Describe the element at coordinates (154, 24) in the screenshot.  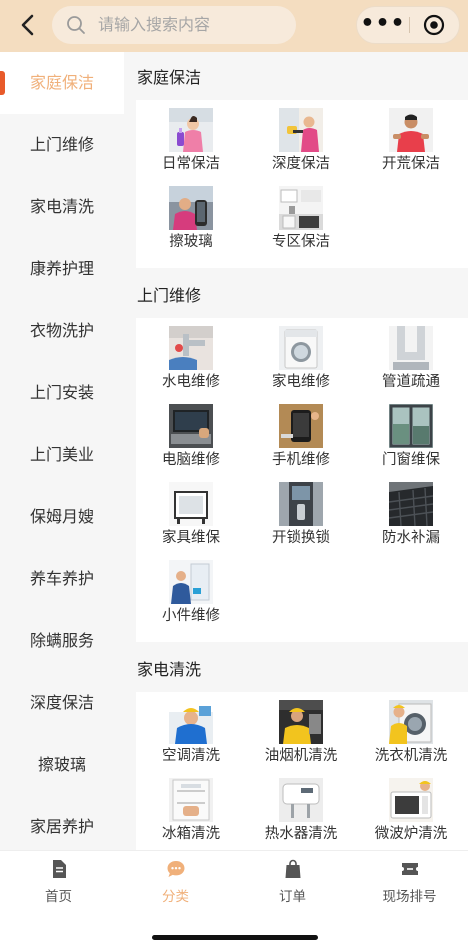
I see `search-placeholder: 请输入搜索内容` at that location.